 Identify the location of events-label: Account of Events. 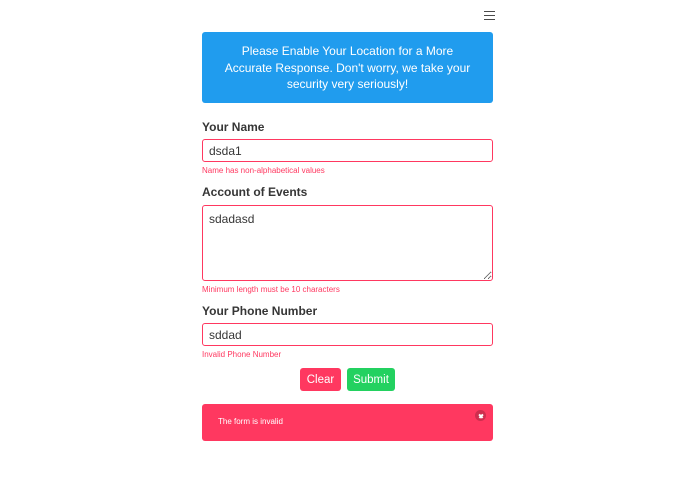
(255, 192).